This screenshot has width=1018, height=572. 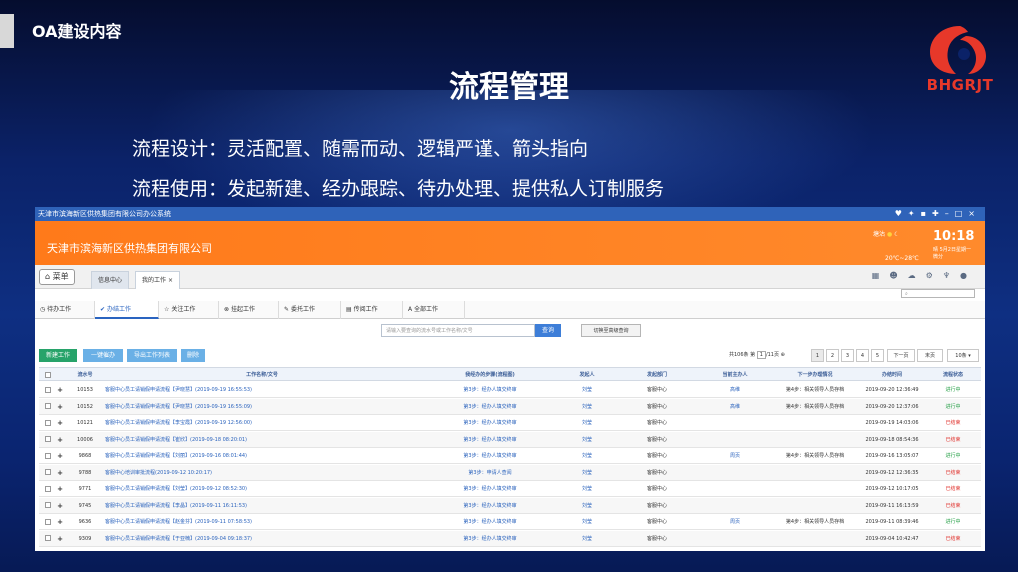 What do you see at coordinates (458, 330) in the screenshot?
I see `query-input: 请输入要查询的流水号或工作名称/文号` at bounding box center [458, 330].